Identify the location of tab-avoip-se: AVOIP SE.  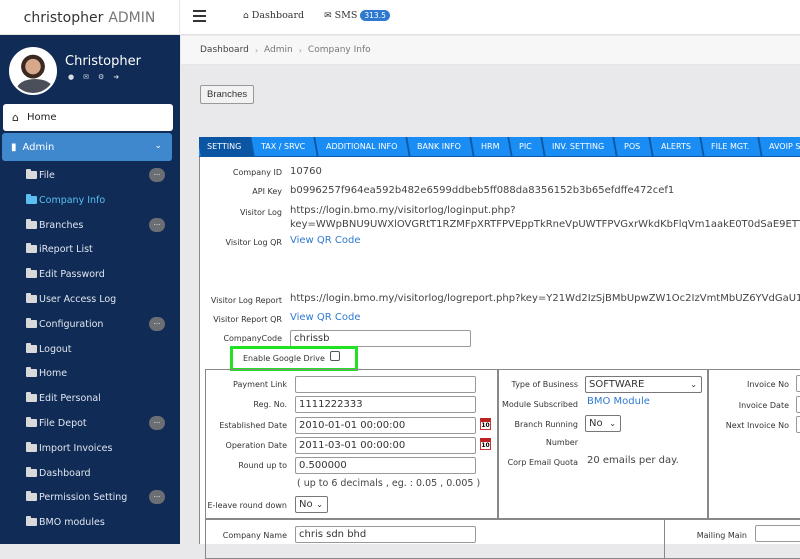
(779, 146).